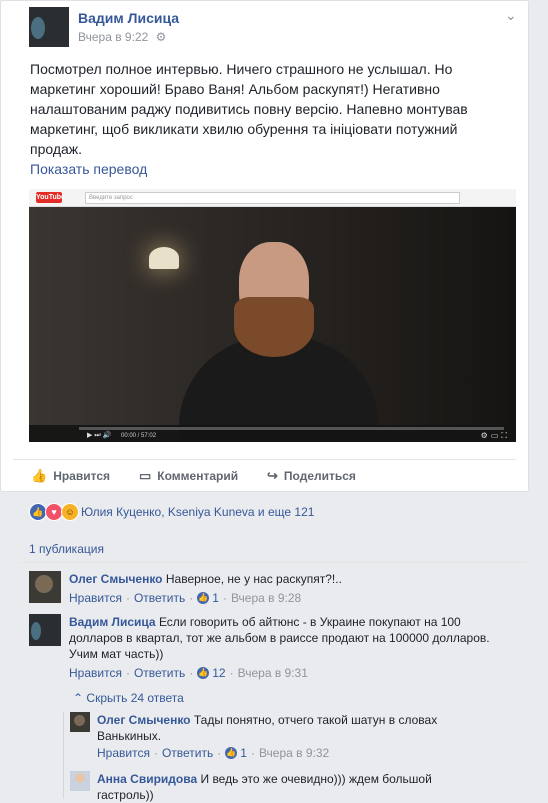 Image resolution: width=548 pixels, height=803 pixels. I want to click on post-time: Вчера в 9:22 ⚙, so click(122, 37).